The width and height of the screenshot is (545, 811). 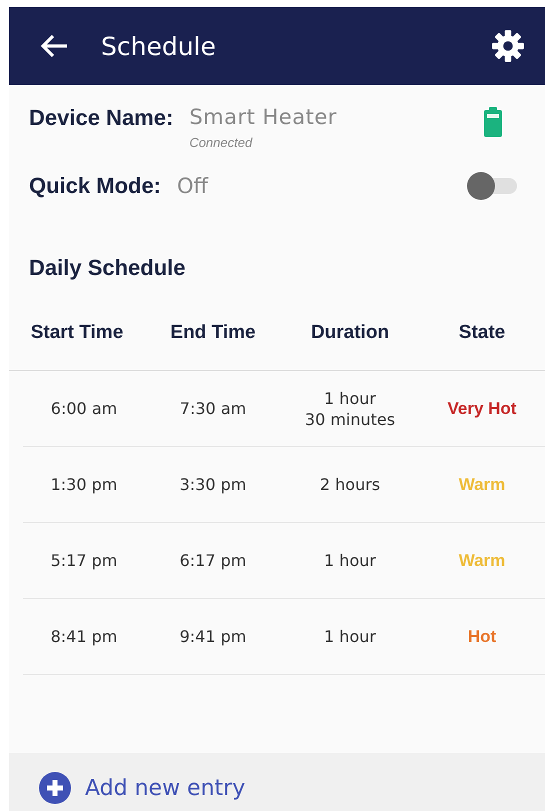 What do you see at coordinates (482, 408) in the screenshot?
I see `state-label: Very Hot` at bounding box center [482, 408].